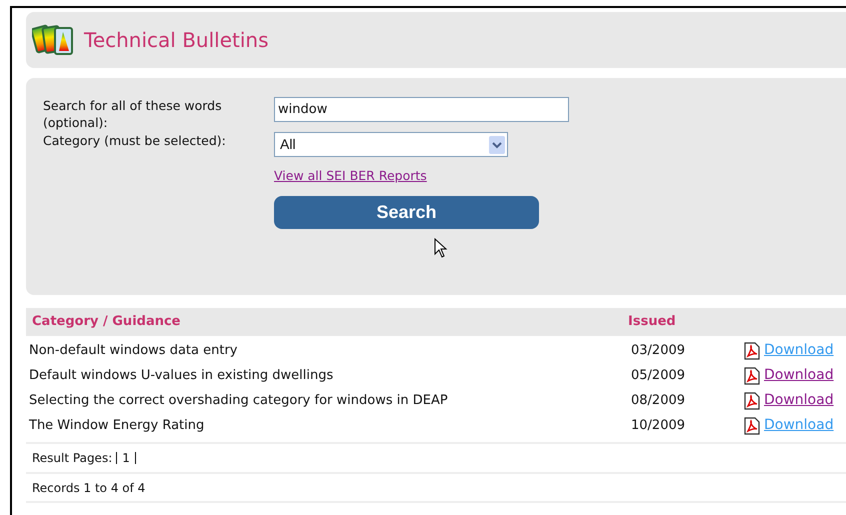  Describe the element at coordinates (350, 175) in the screenshot. I see `reports-link: View all SEI BER Reports` at that location.